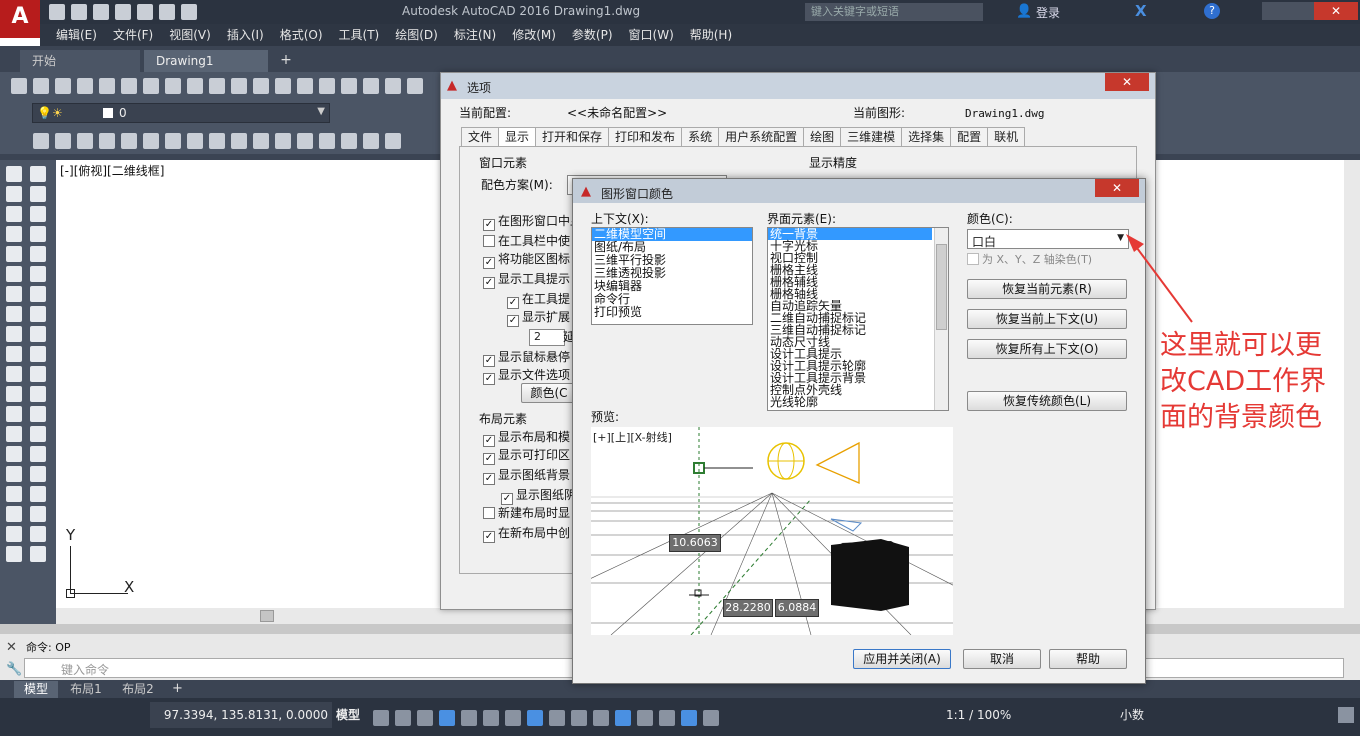 Image resolution: width=1360 pixels, height=736 pixels. I want to click on context-item: 打印预览, so click(672, 312).